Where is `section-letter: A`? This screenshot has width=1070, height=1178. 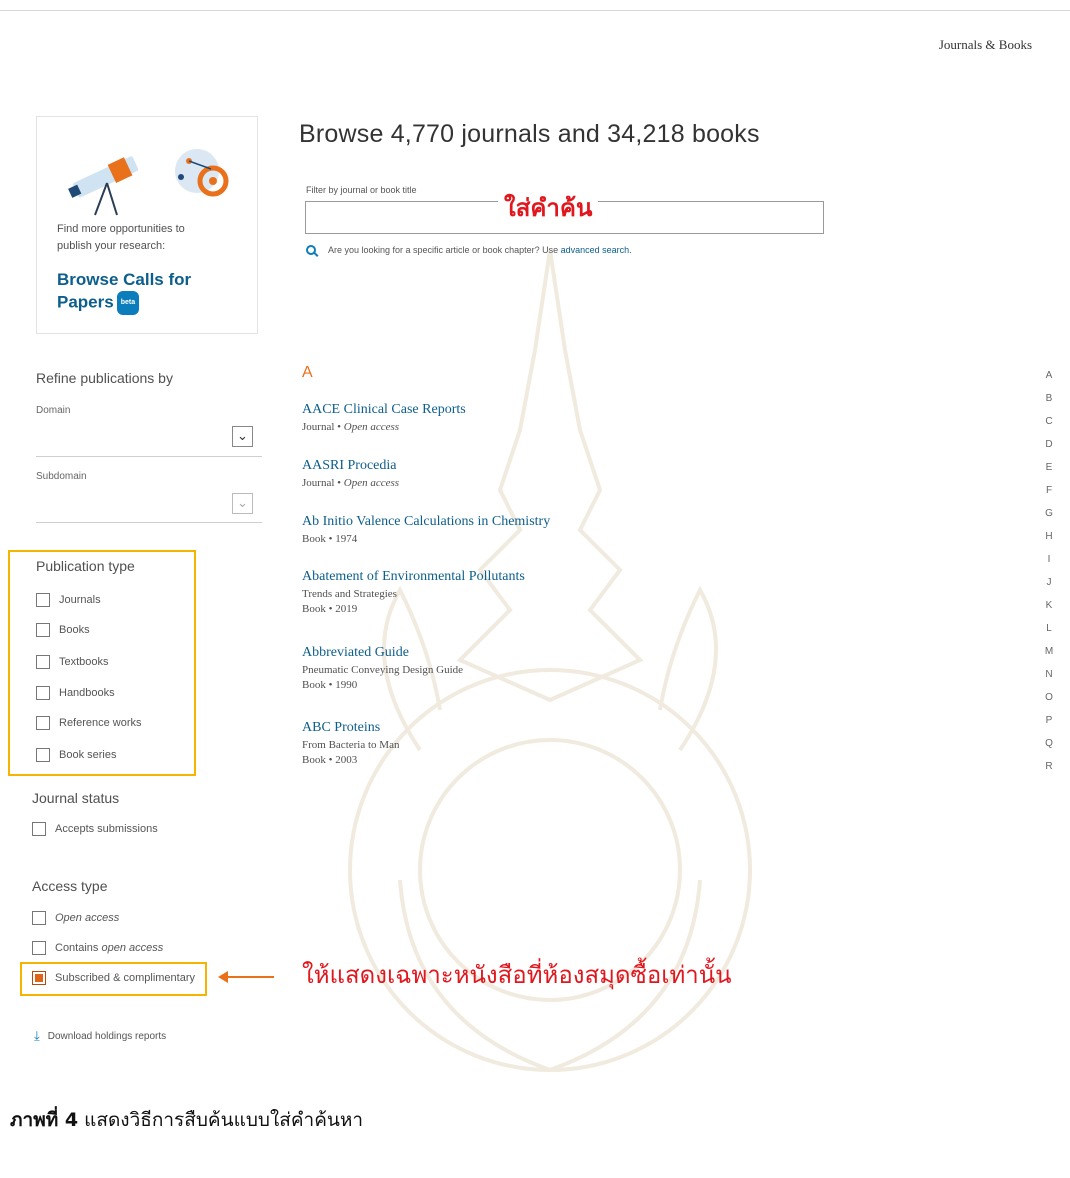
section-letter: A is located at coordinates (307, 372).